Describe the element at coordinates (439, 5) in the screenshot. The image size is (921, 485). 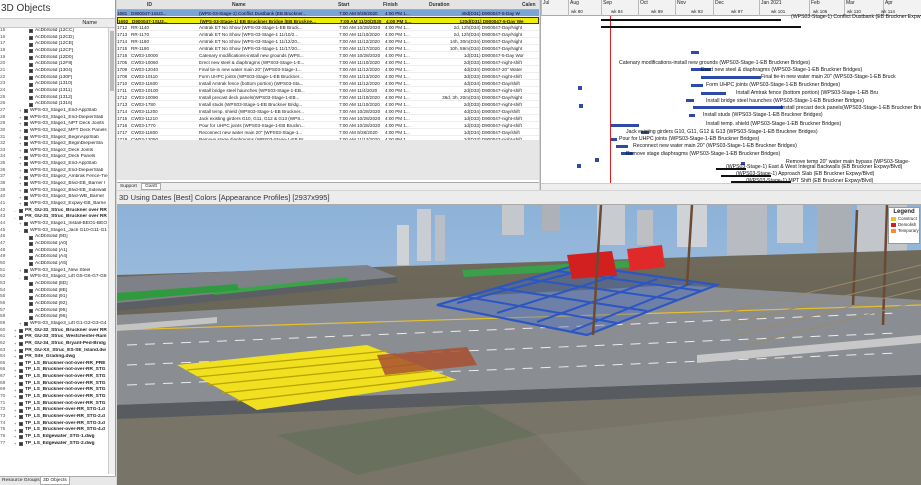
I see `col-duration: Duration` at that location.